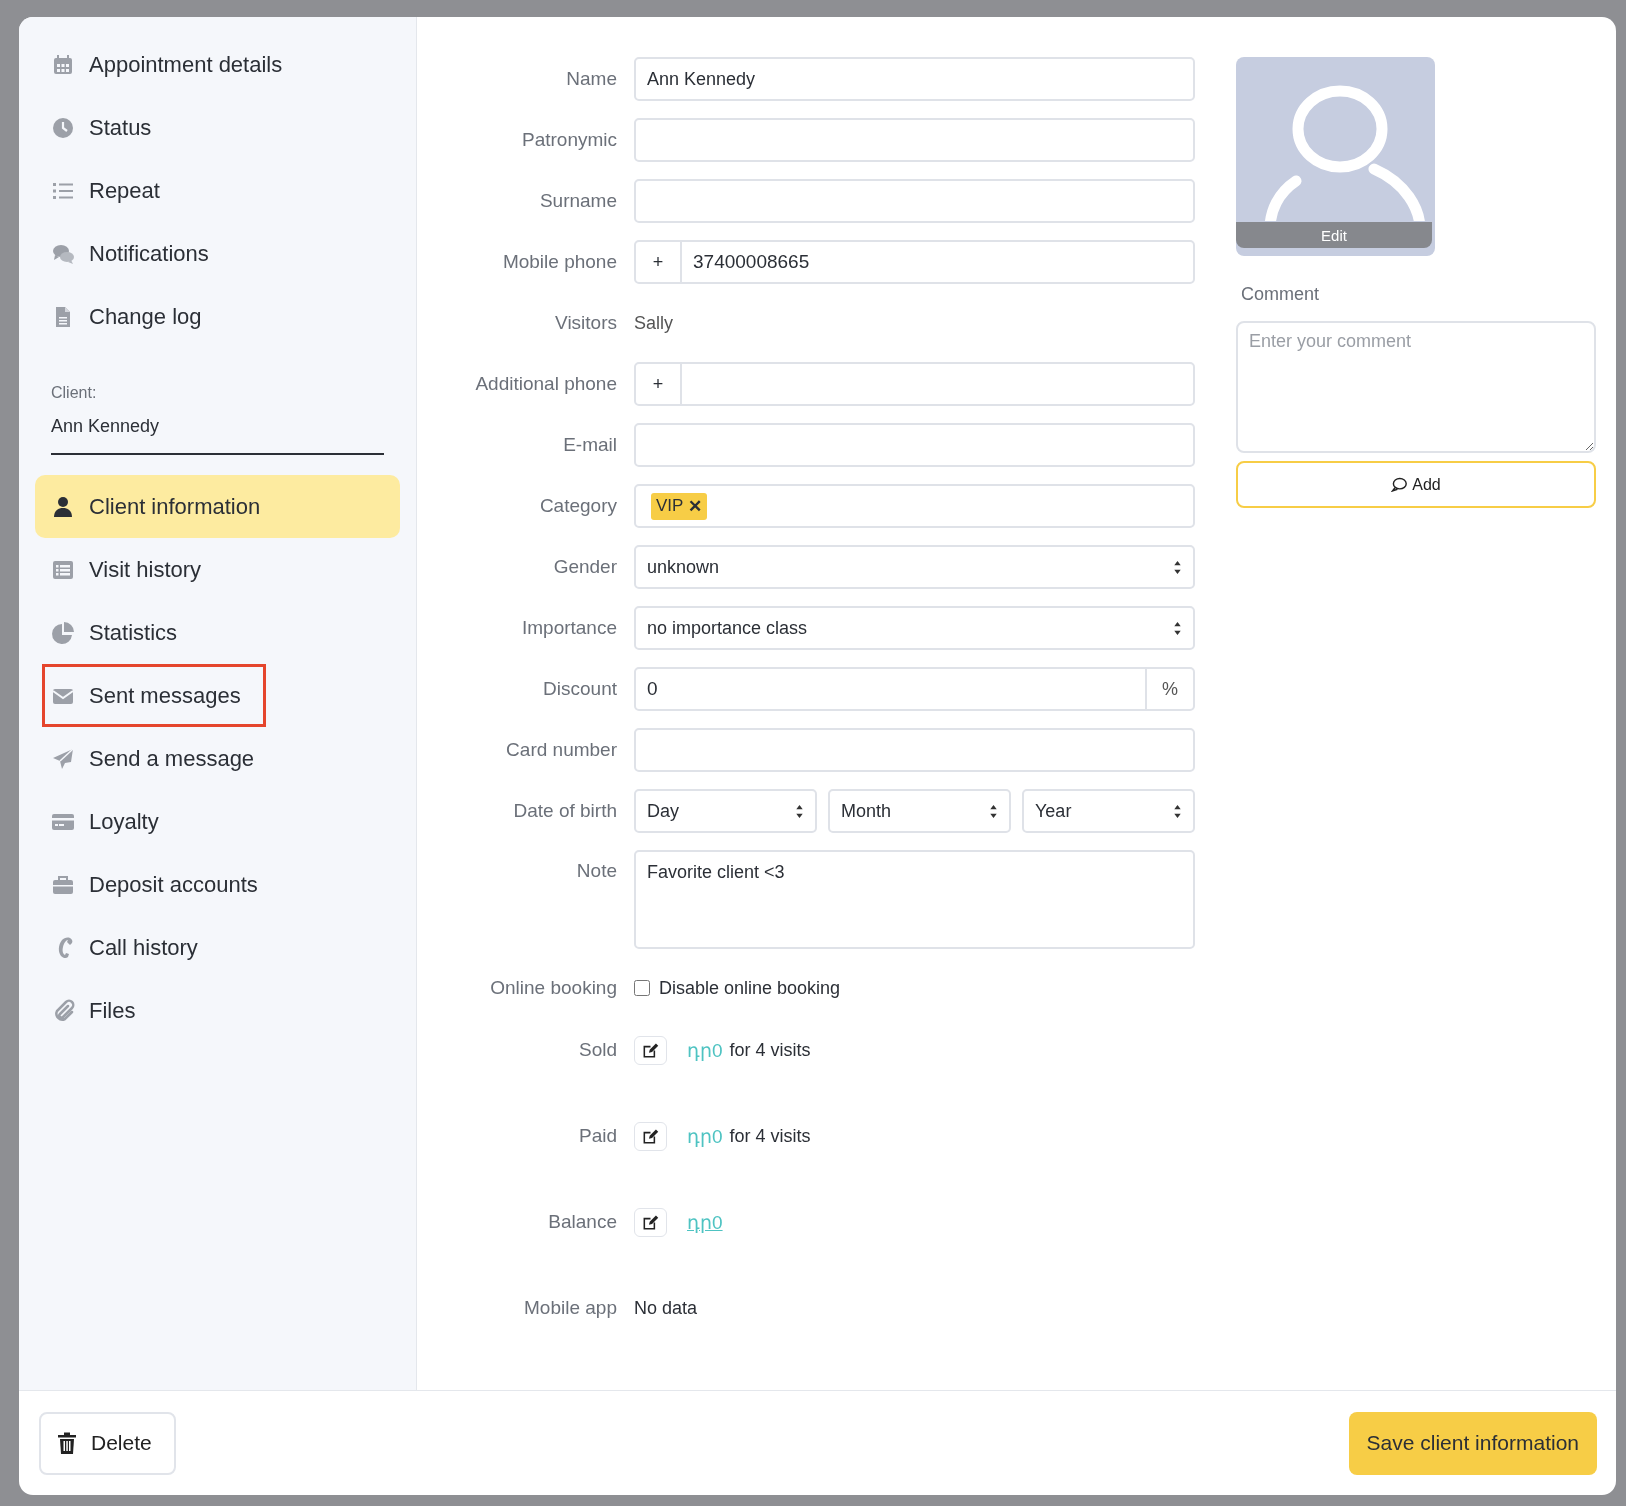 The image size is (1626, 1506). What do you see at coordinates (653, 323) in the screenshot?
I see `visitor-name: Sally` at bounding box center [653, 323].